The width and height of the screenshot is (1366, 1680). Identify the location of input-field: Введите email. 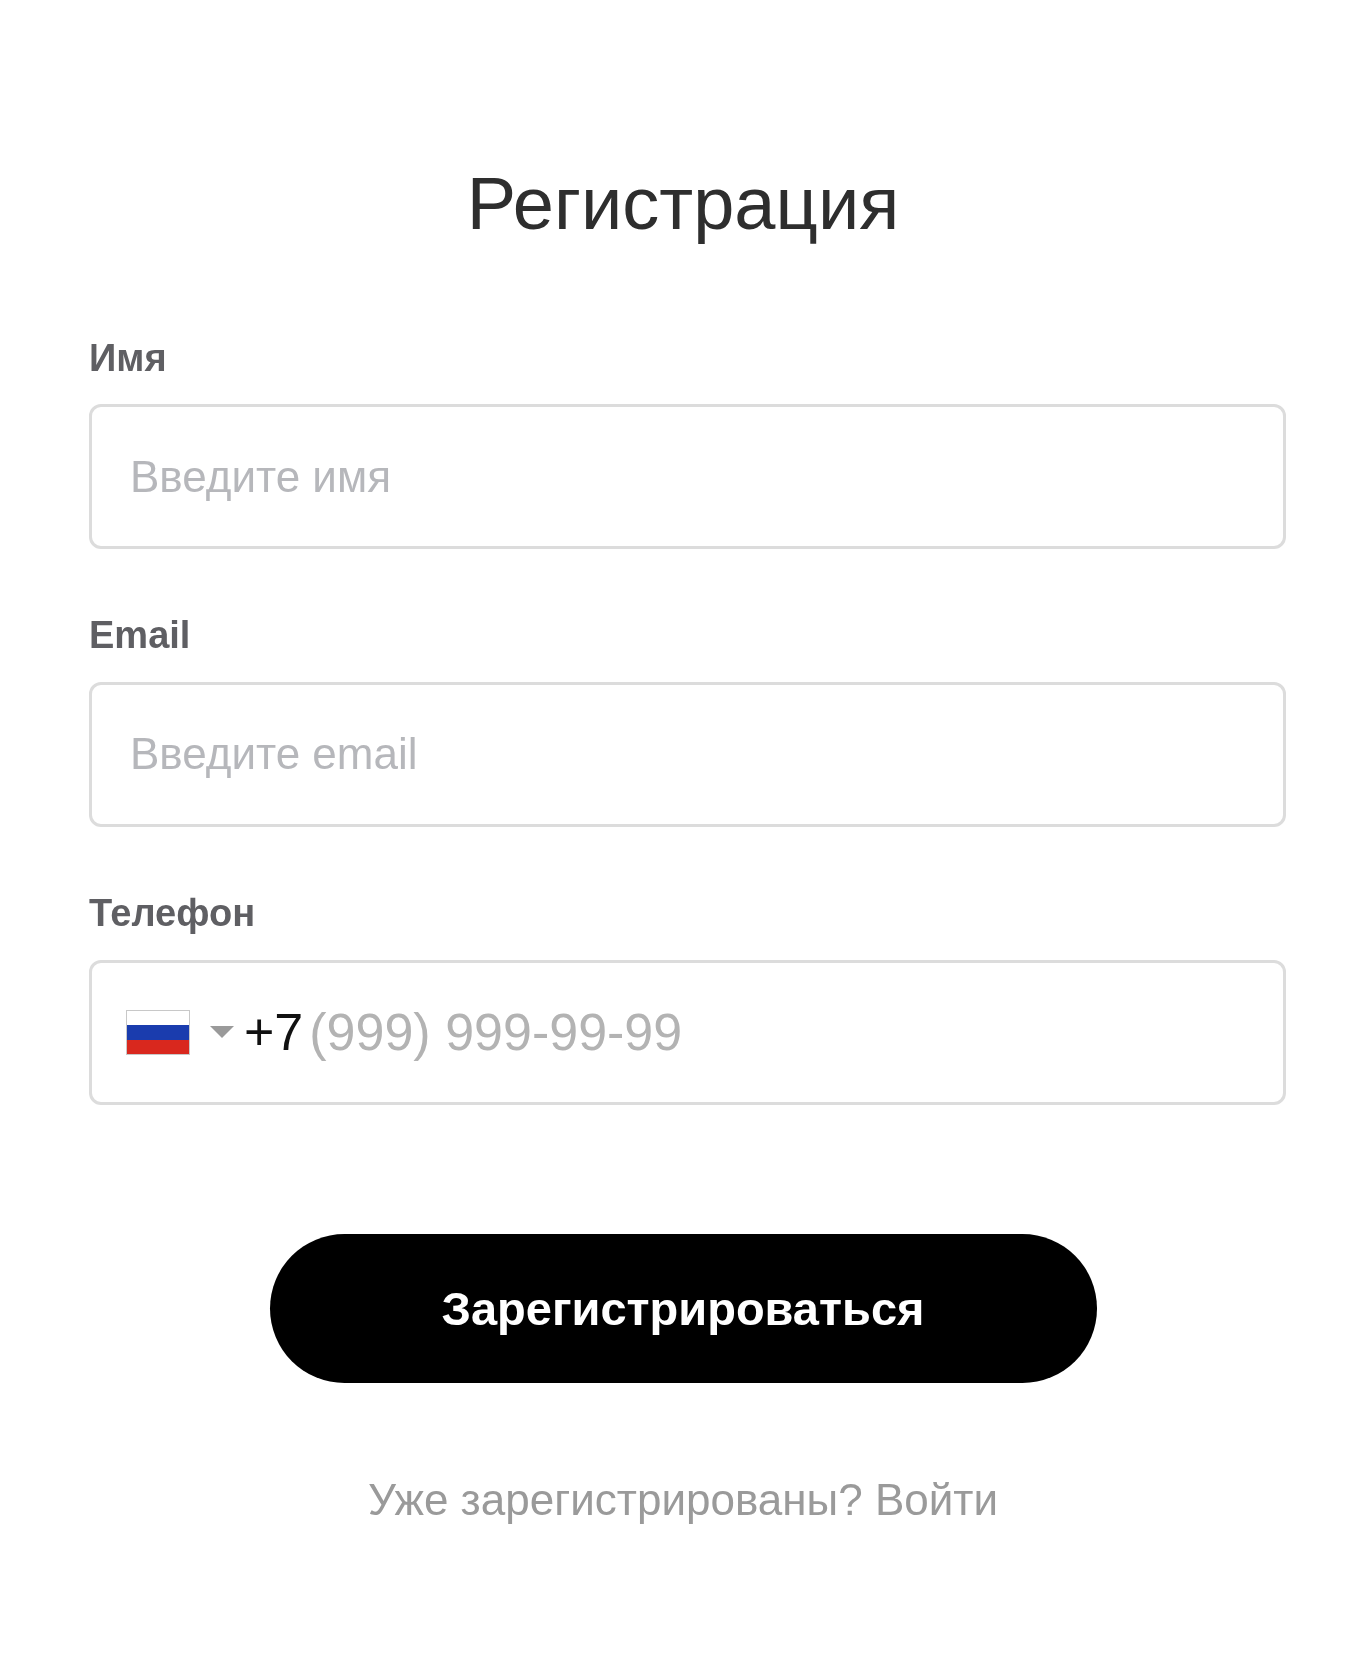
(687, 754).